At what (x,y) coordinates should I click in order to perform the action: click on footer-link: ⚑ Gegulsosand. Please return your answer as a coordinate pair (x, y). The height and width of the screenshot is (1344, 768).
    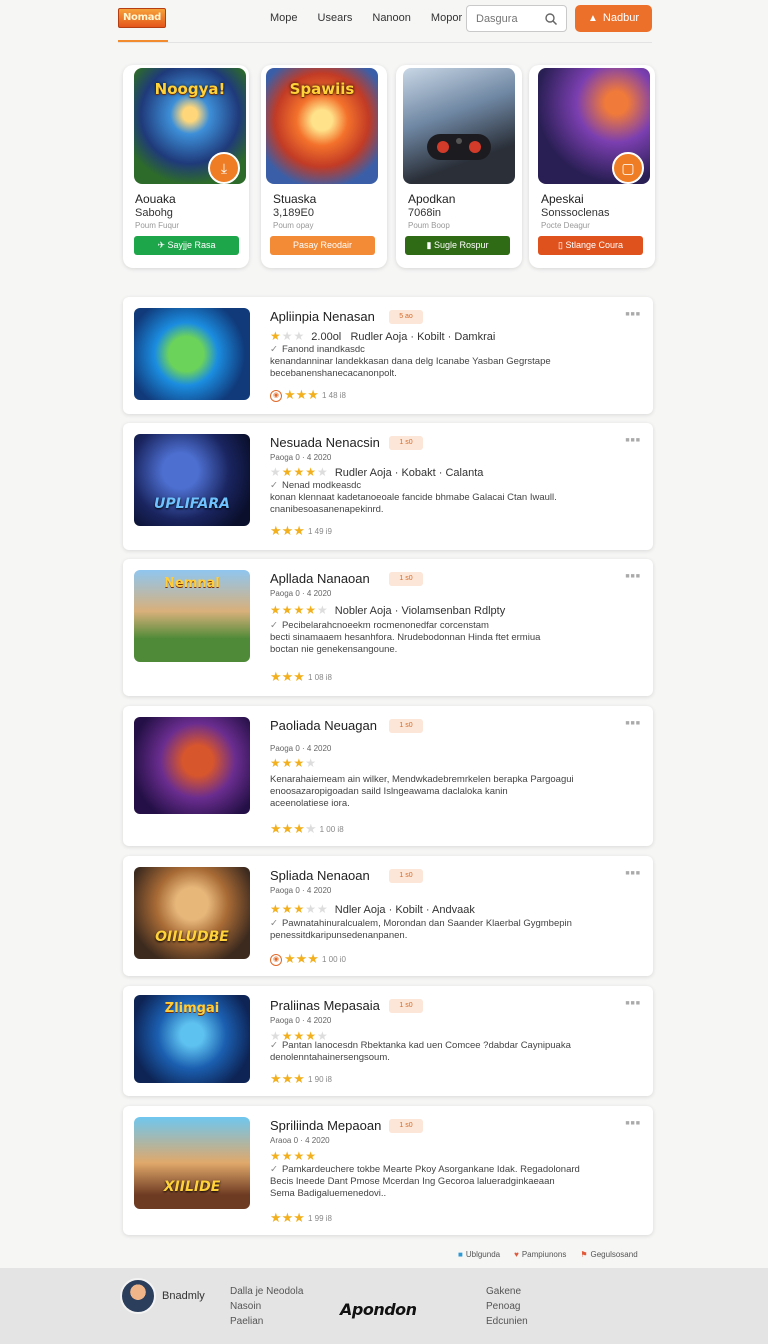
    Looking at the image, I should click on (608, 1254).